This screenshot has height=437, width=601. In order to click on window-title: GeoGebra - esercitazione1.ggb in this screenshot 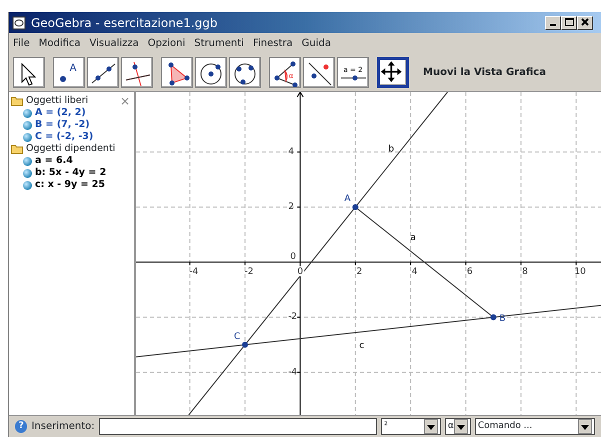, I will do `click(124, 23)`.